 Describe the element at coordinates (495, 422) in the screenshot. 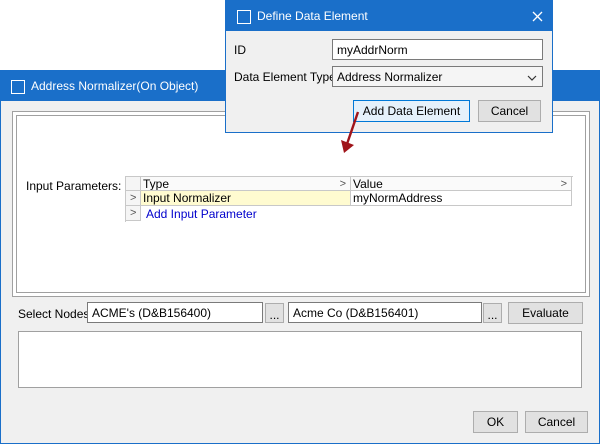

I see `ok-button: OK` at that location.